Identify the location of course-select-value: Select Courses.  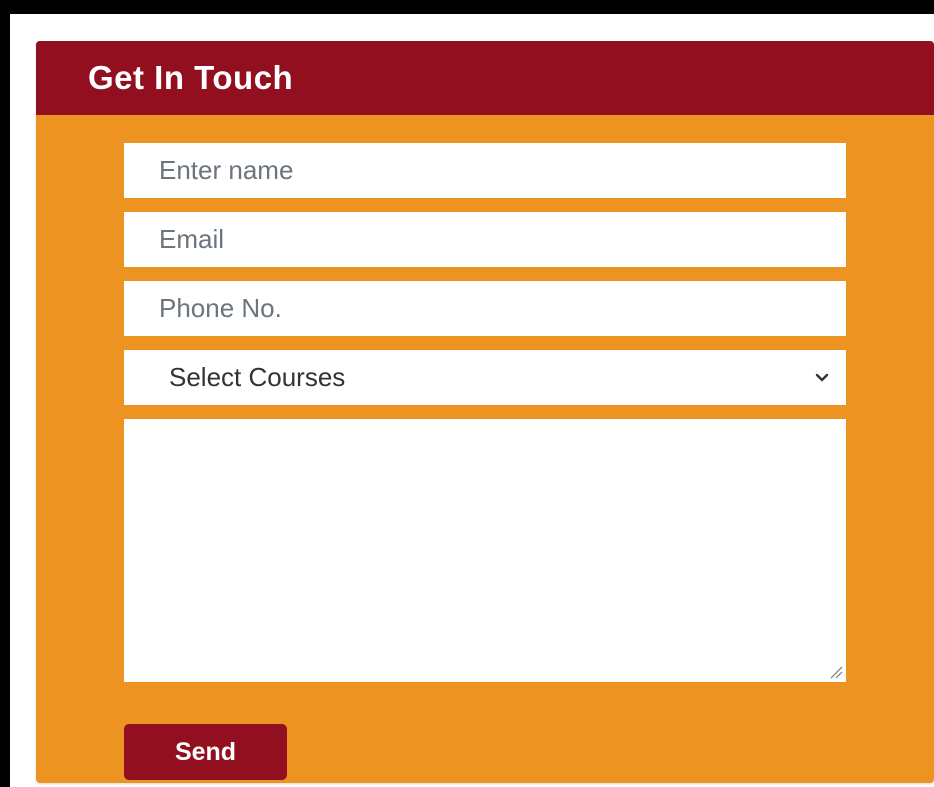
(257, 377).